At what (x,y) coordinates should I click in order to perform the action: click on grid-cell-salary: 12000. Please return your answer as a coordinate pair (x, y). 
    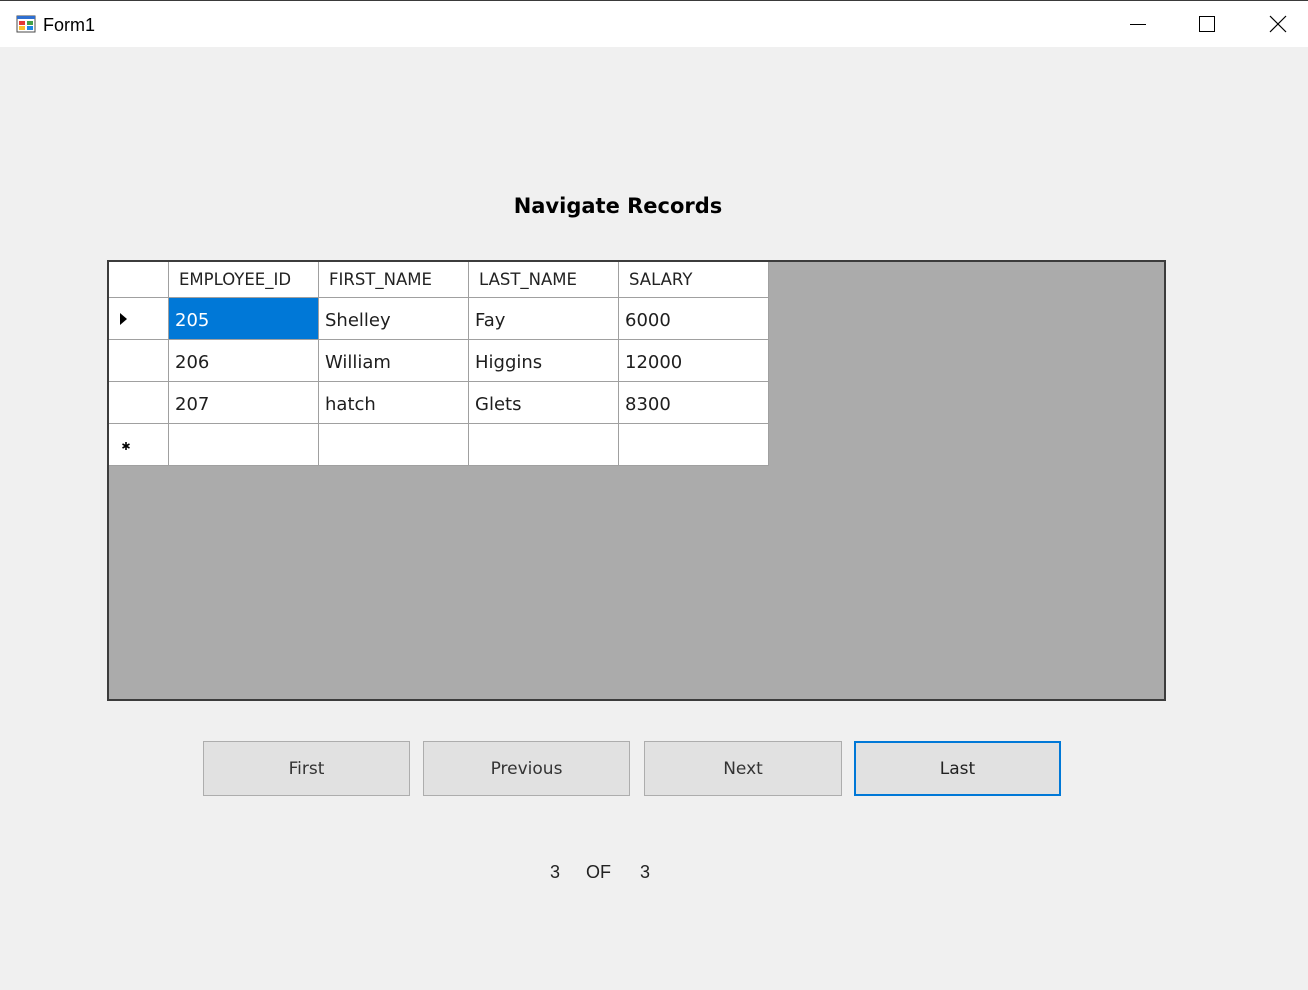
    Looking at the image, I should click on (694, 361).